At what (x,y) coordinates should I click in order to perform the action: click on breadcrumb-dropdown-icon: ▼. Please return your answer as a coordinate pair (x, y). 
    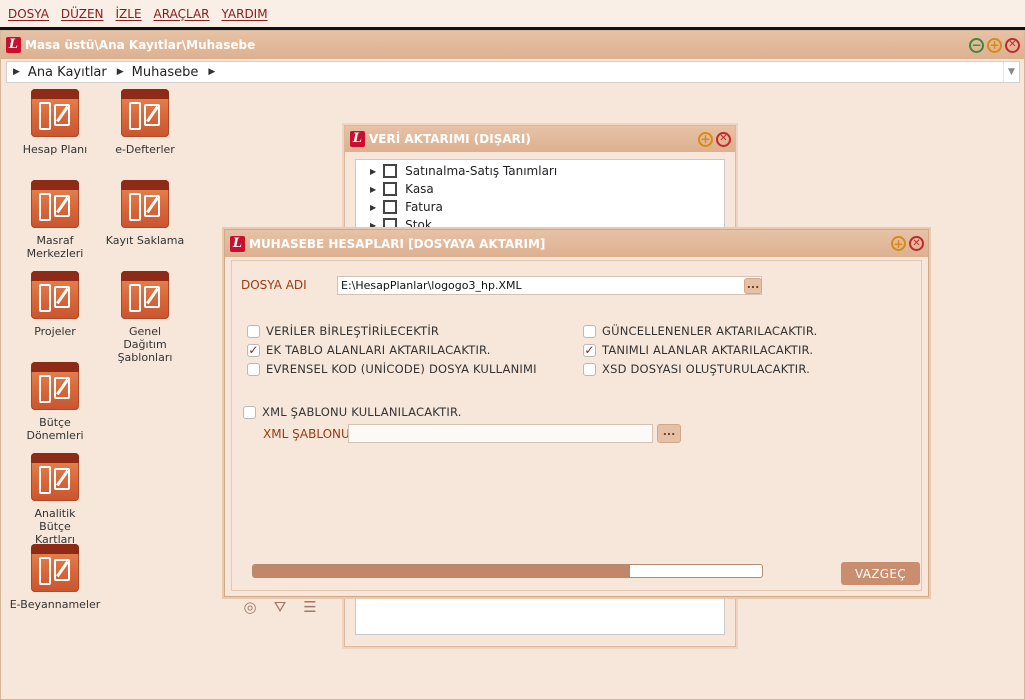
    Looking at the image, I should click on (1011, 72).